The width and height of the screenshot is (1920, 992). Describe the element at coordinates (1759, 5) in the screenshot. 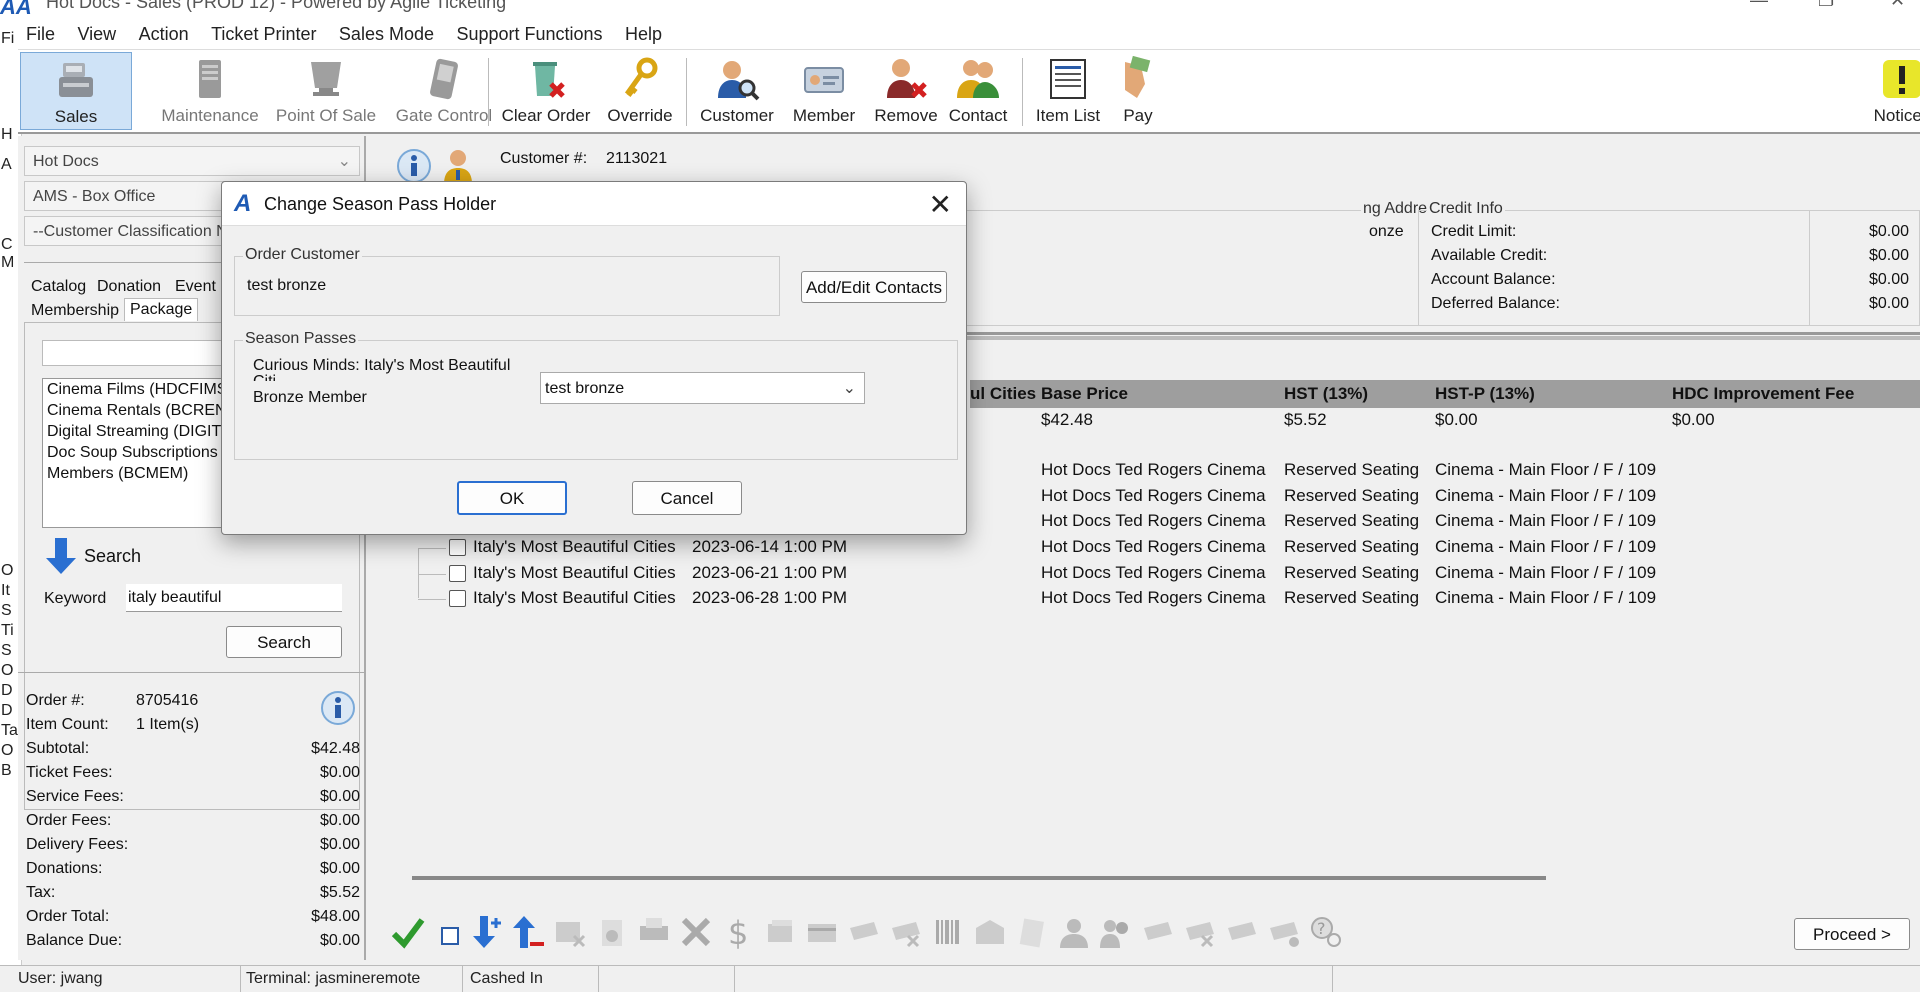

I see `minimize-icon: —` at that location.